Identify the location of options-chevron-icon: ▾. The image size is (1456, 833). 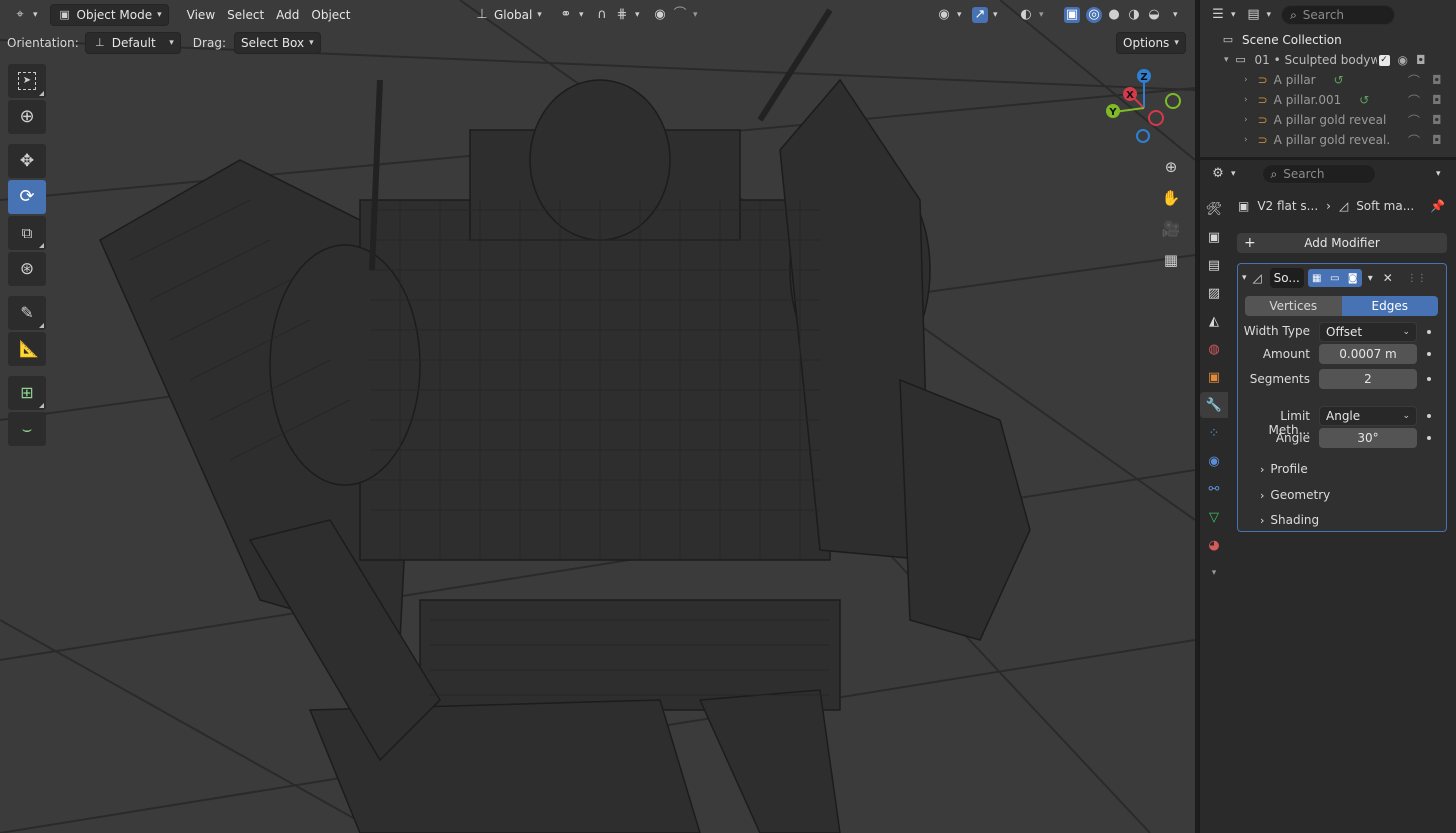
(1438, 174).